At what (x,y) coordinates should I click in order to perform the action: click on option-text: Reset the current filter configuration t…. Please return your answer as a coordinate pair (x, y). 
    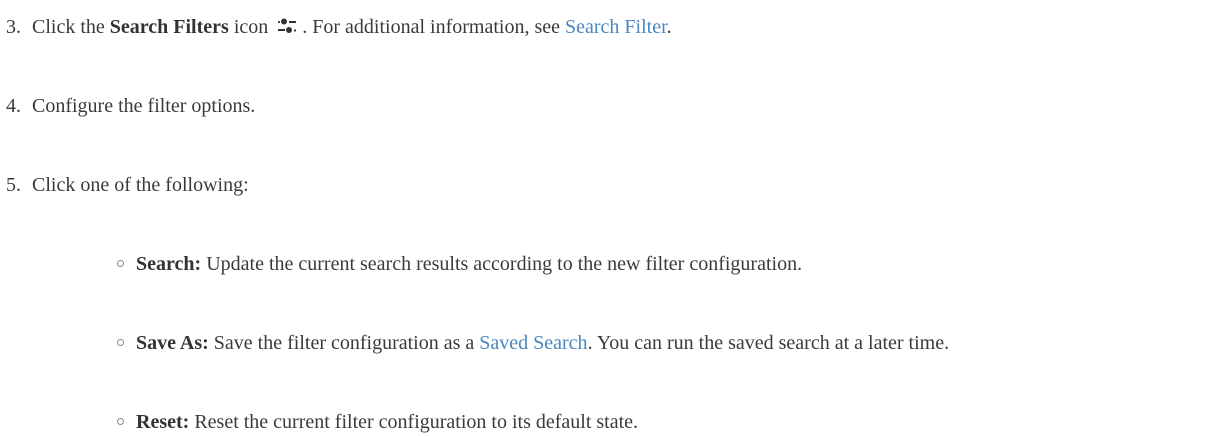
    Looking at the image, I should click on (414, 422).